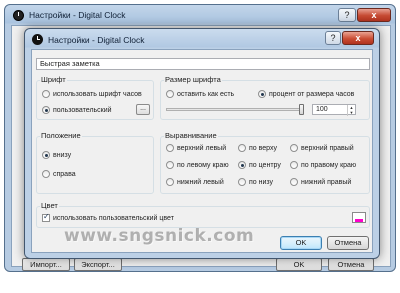 The width and height of the screenshot is (400, 293). What do you see at coordinates (82, 110) in the screenshot?
I see `font-option-custom-label: пользовательский` at bounding box center [82, 110].